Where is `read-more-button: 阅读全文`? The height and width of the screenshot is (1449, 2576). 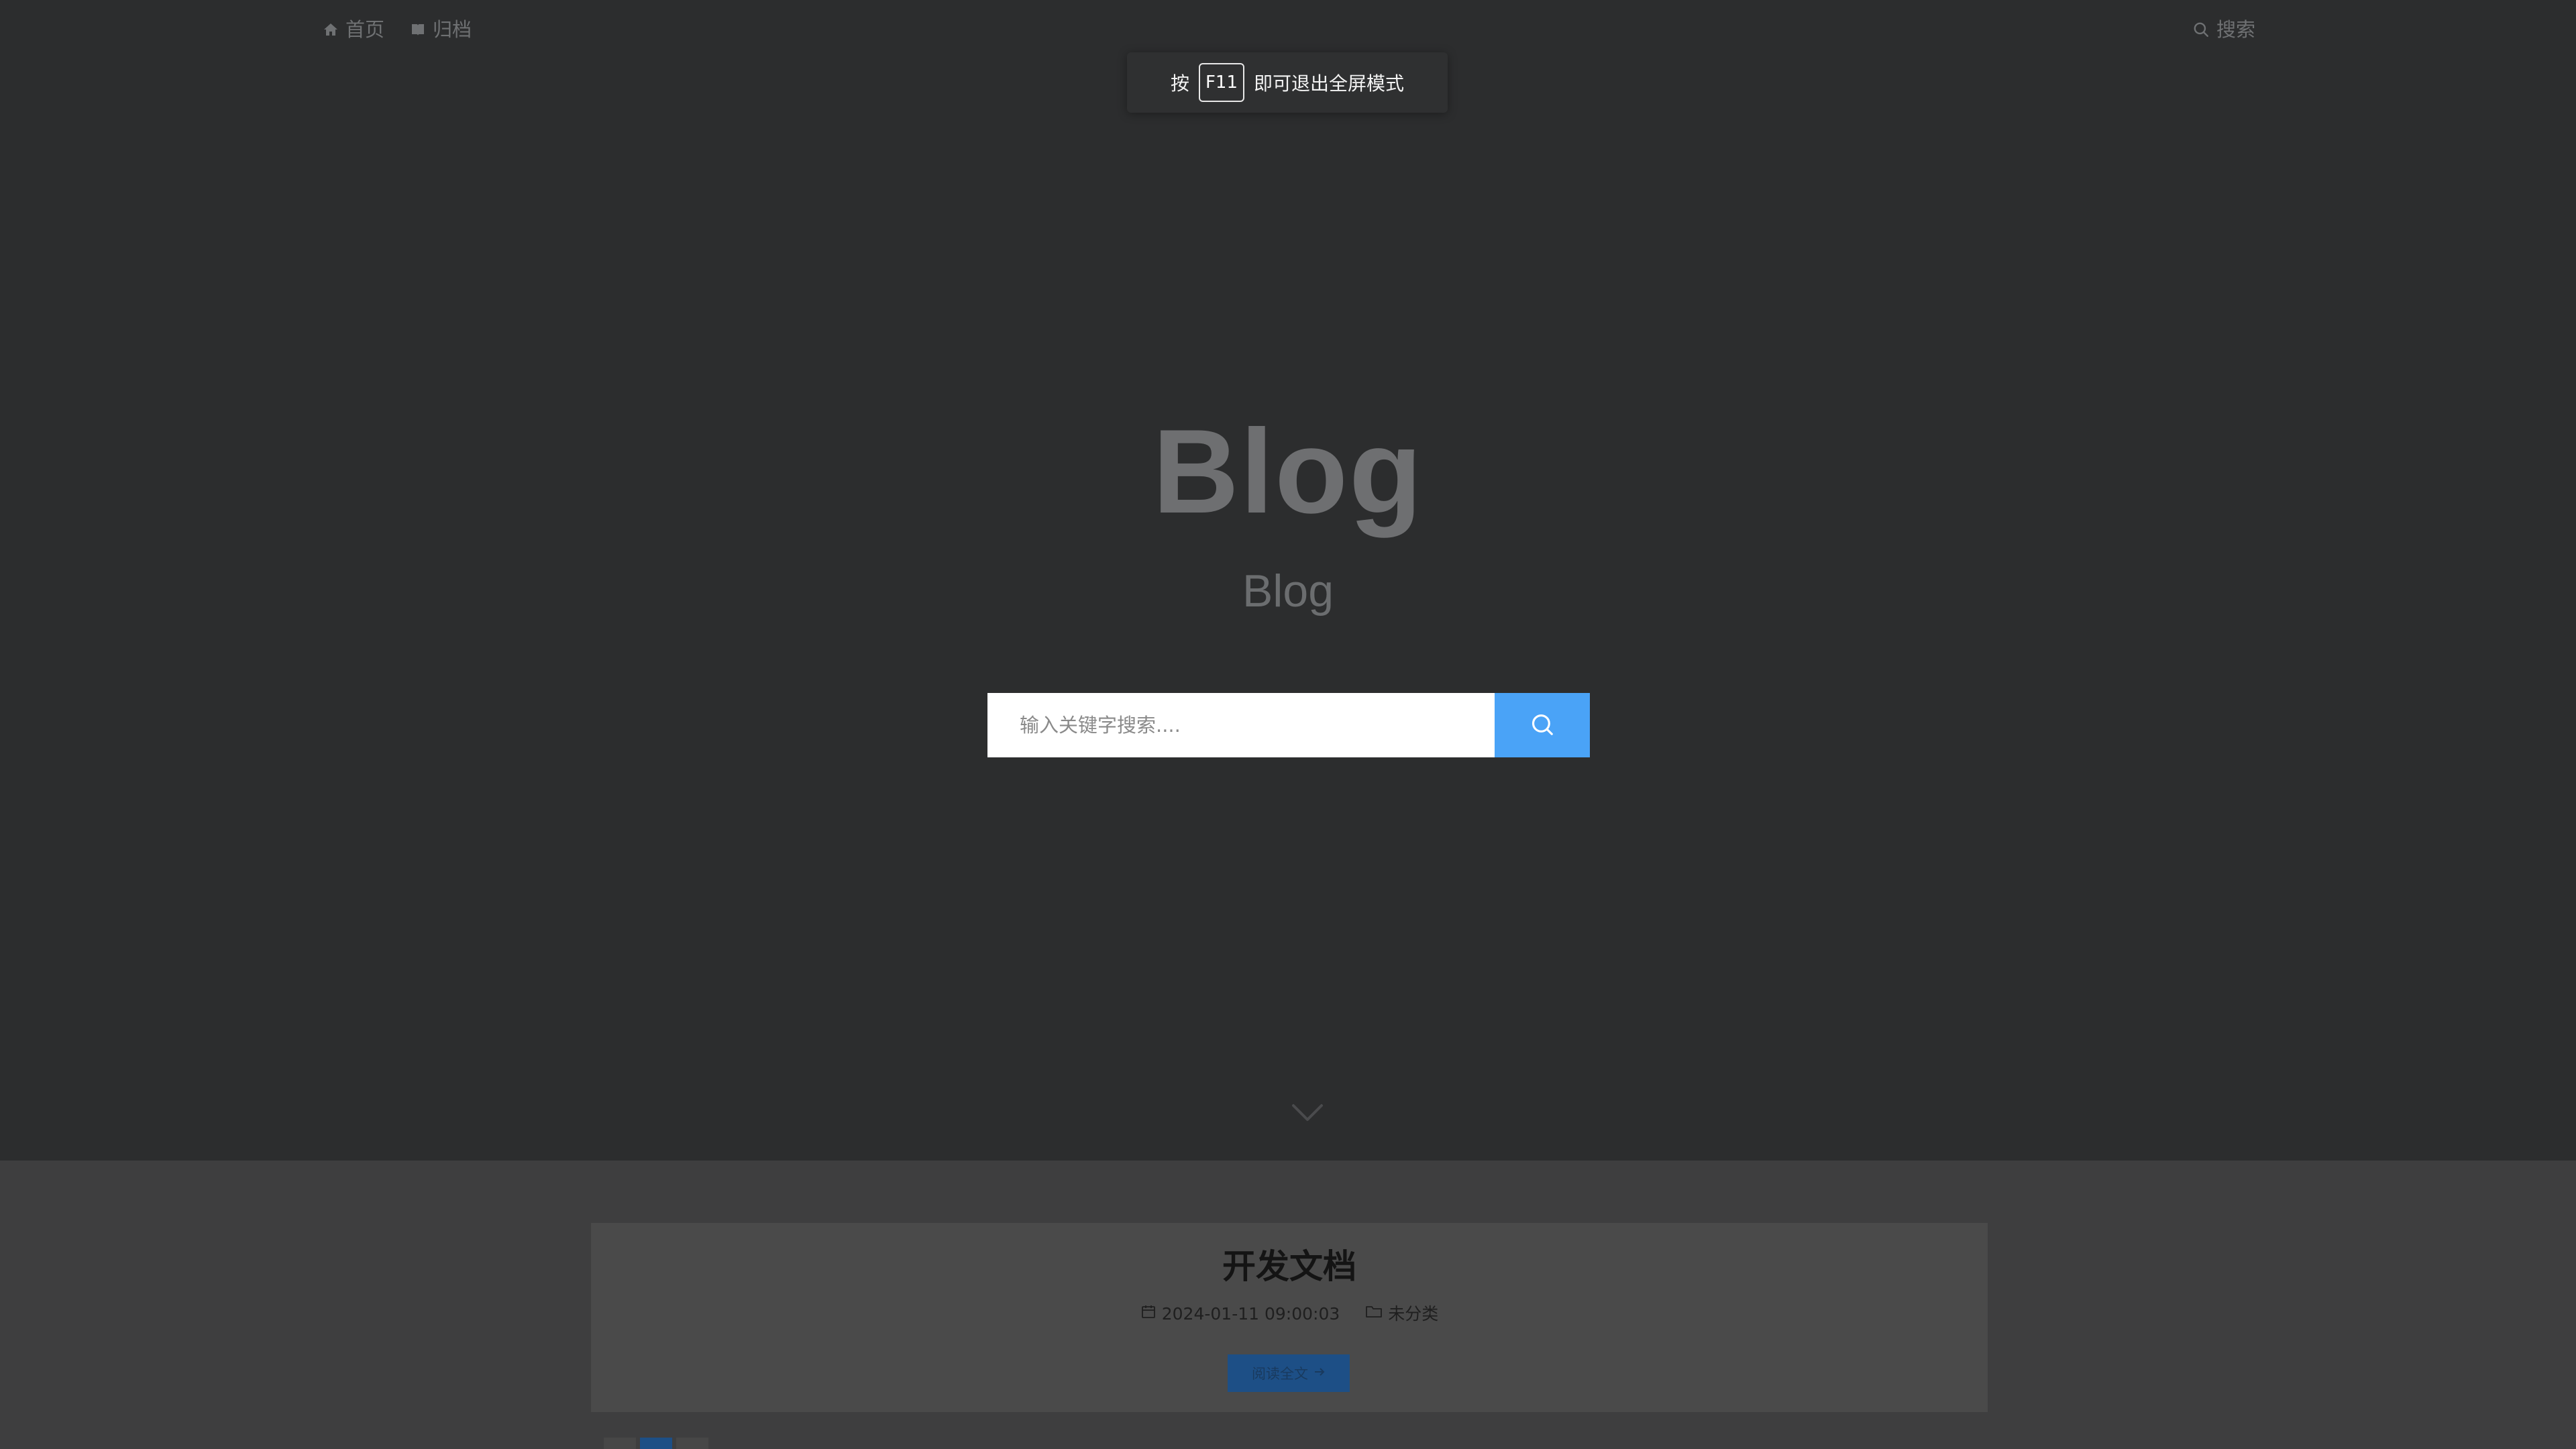
read-more-button: 阅读全文 is located at coordinates (1289, 1373).